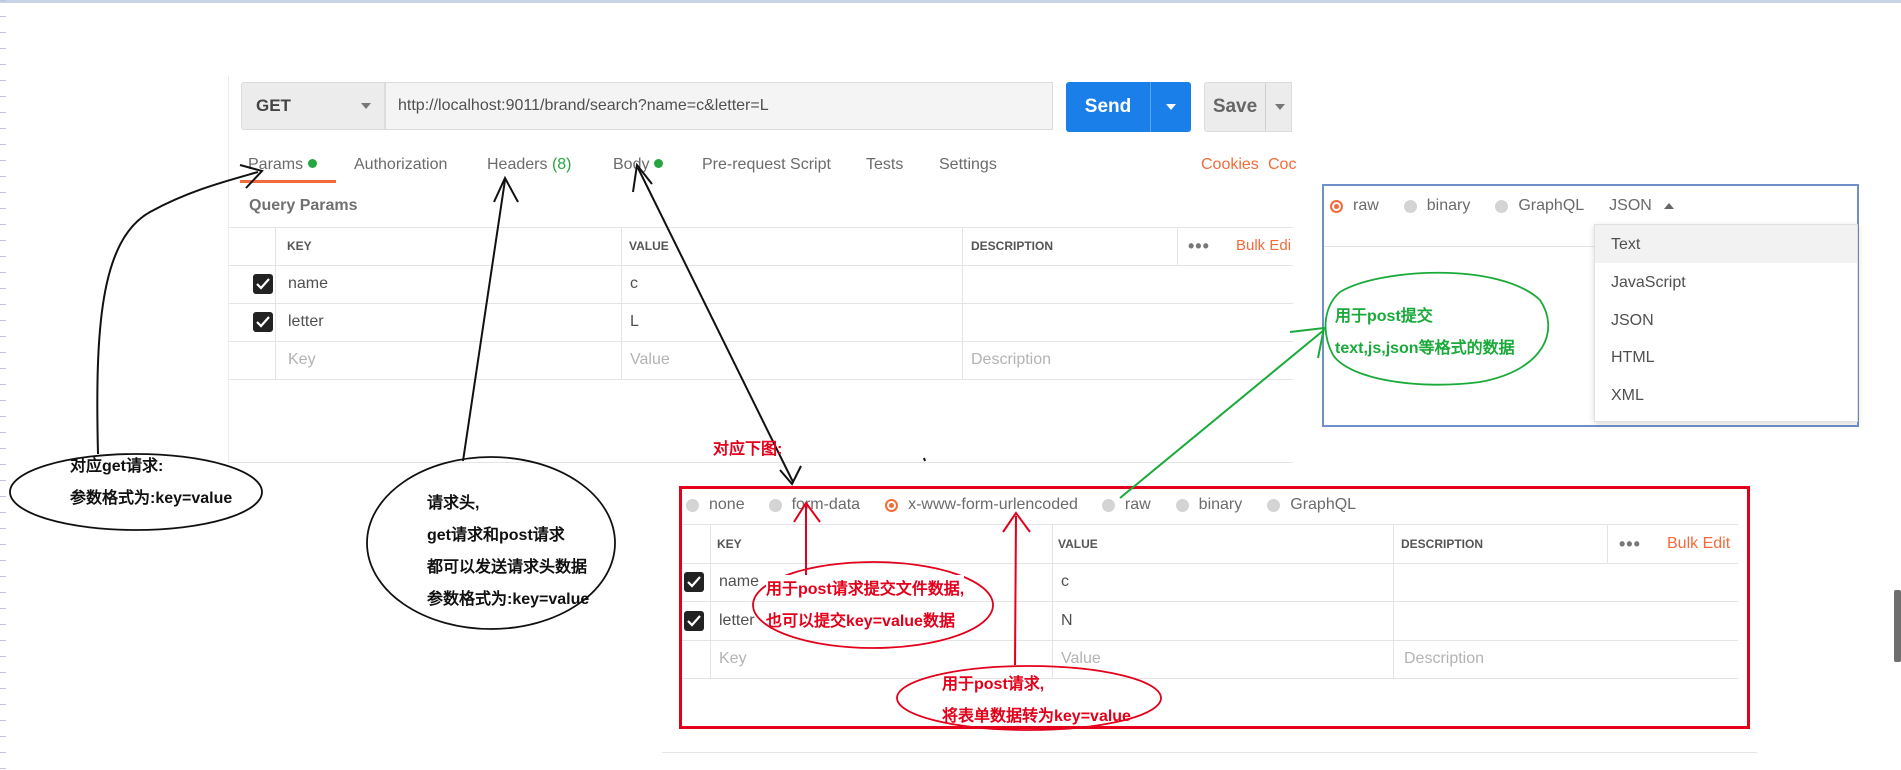  Describe the element at coordinates (993, 684) in the screenshot. I see `annotation-urlencoded-line1: 用于post请求,` at that location.